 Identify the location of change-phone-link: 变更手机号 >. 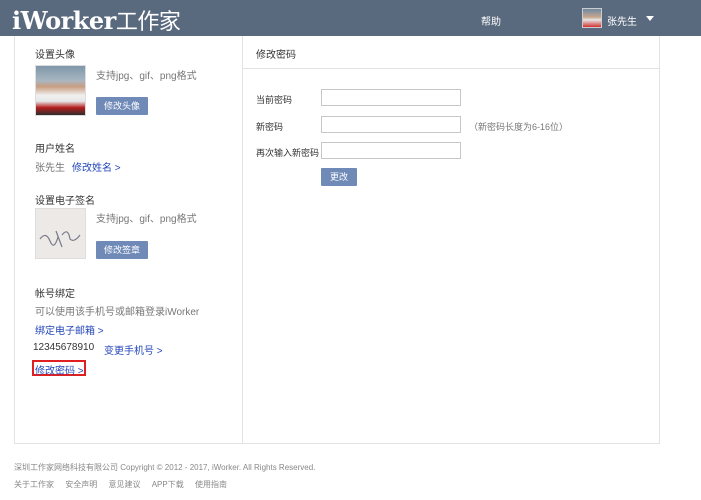
(133, 349).